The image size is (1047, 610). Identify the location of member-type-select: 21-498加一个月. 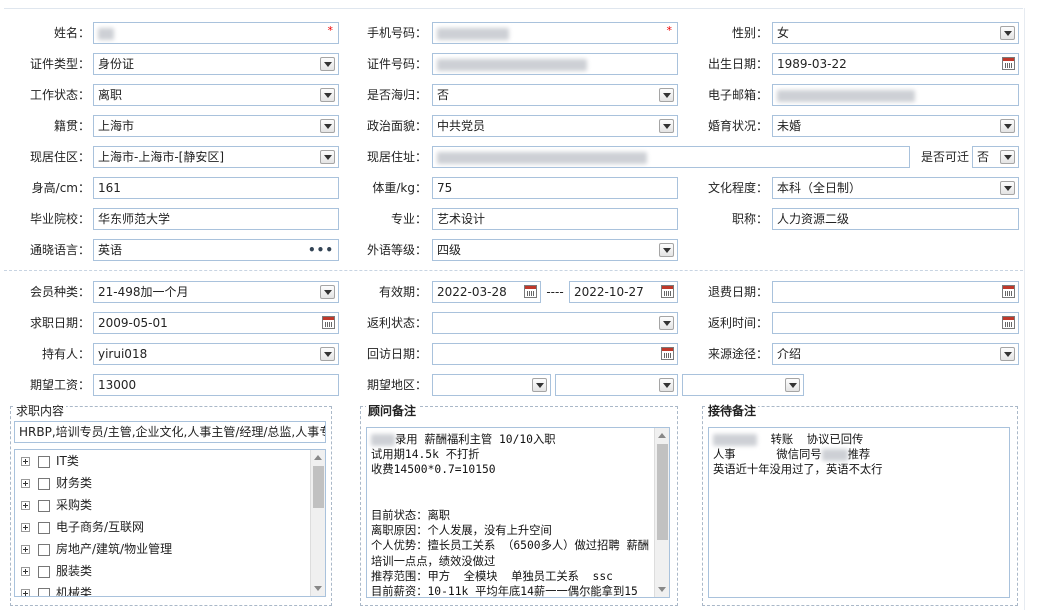
(216, 292).